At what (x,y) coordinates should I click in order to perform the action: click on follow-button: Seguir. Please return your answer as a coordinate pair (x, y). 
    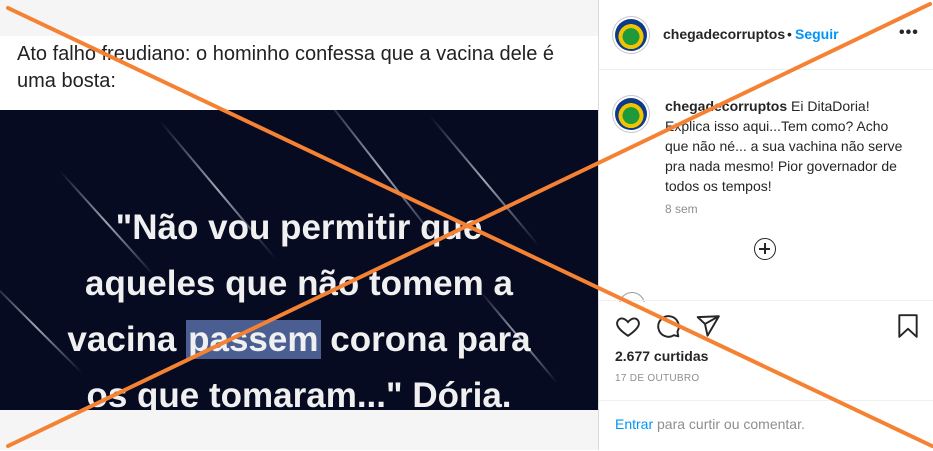
    Looking at the image, I should click on (817, 34).